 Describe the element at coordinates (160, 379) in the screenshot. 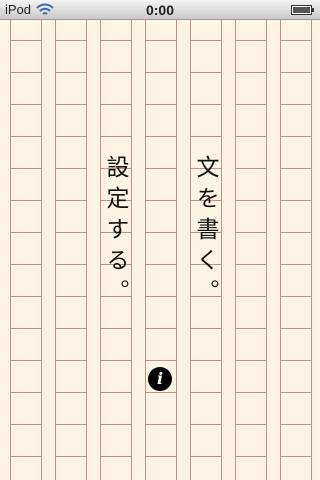

I see `info-icon: i` at that location.